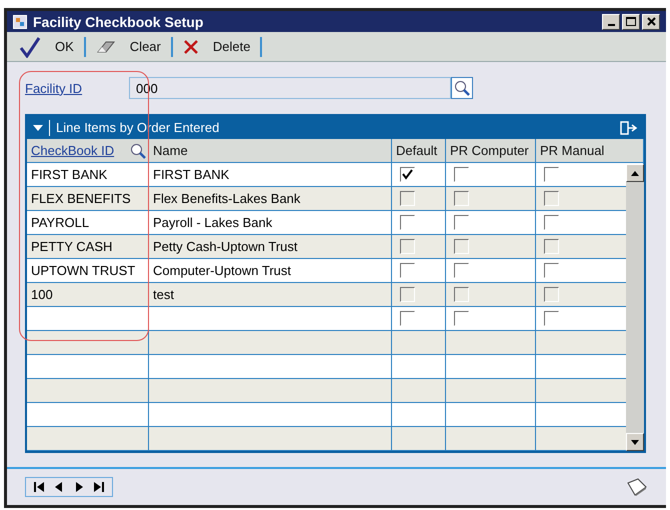  Describe the element at coordinates (99, 487) in the screenshot. I see `last-icon` at that location.